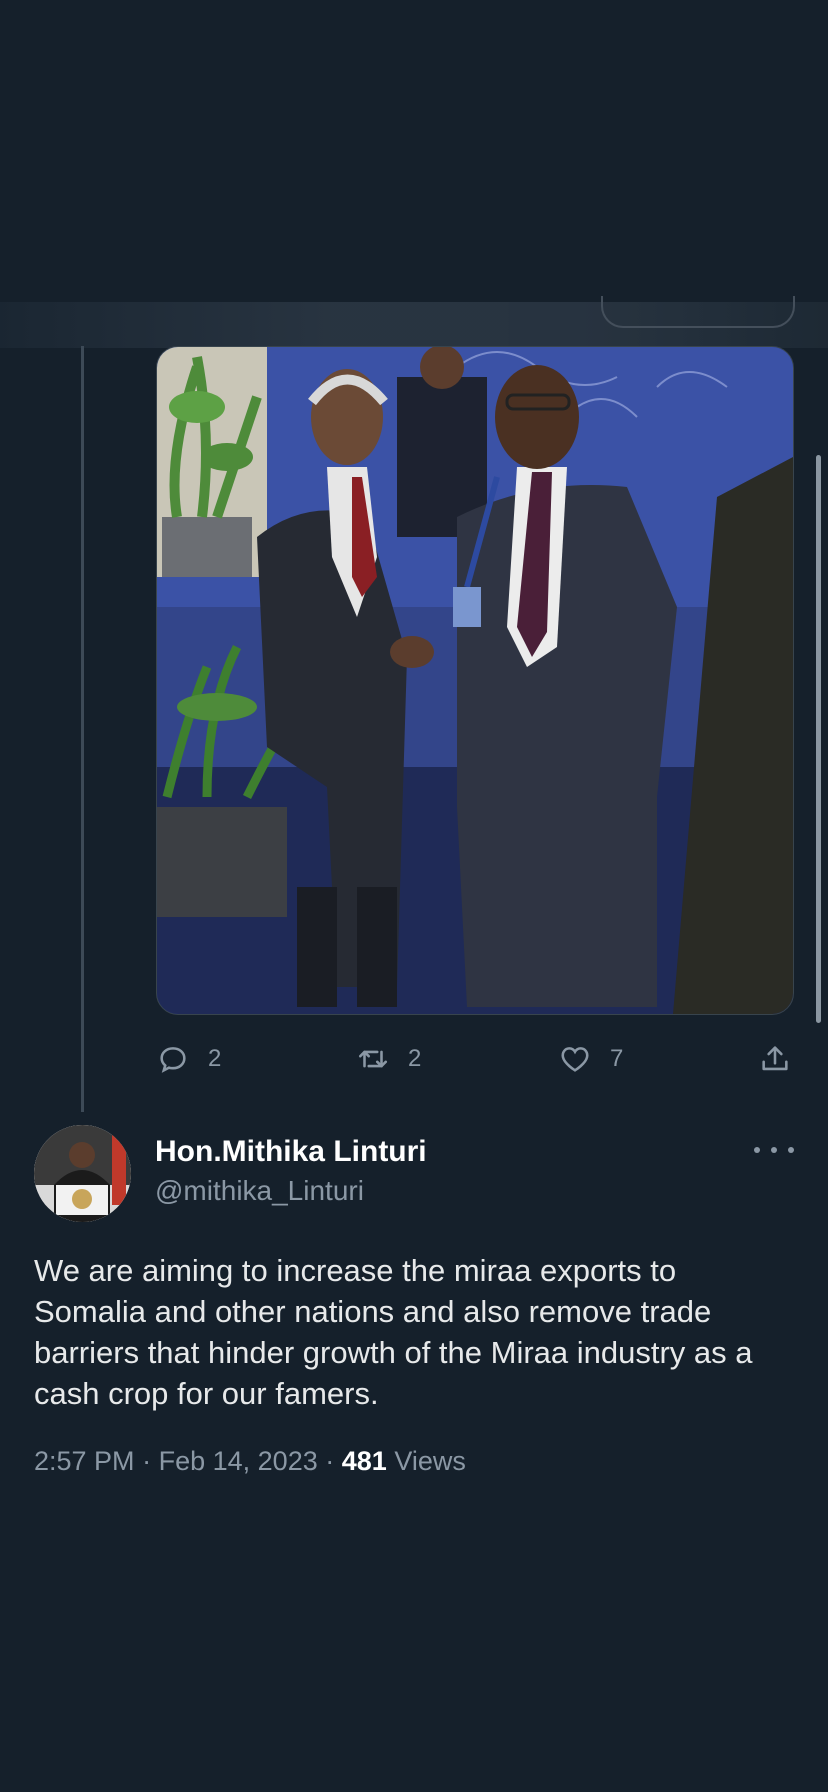 This screenshot has width=828, height=1792. What do you see at coordinates (698, 312) in the screenshot?
I see `follow-button-edge` at bounding box center [698, 312].